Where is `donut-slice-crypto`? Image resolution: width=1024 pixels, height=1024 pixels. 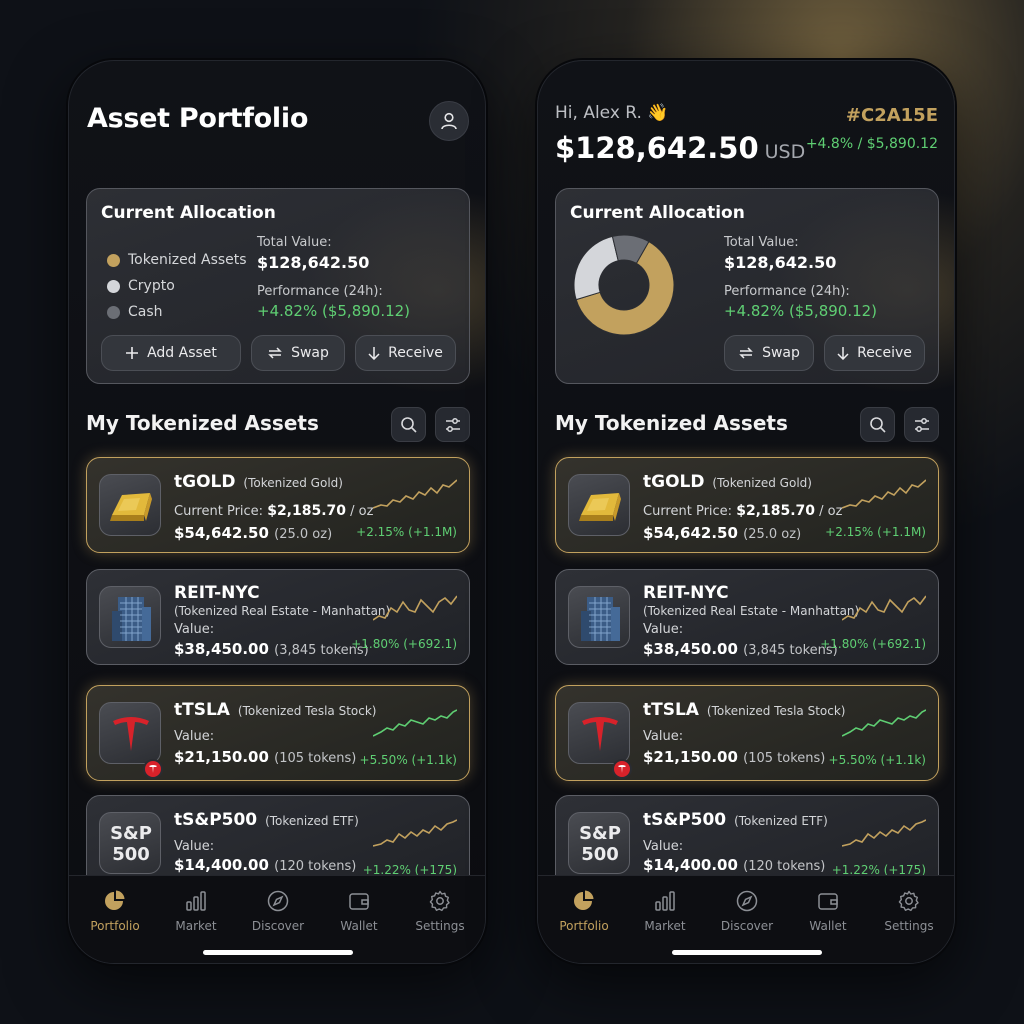
donut-slice-crypto is located at coordinates (596, 268).